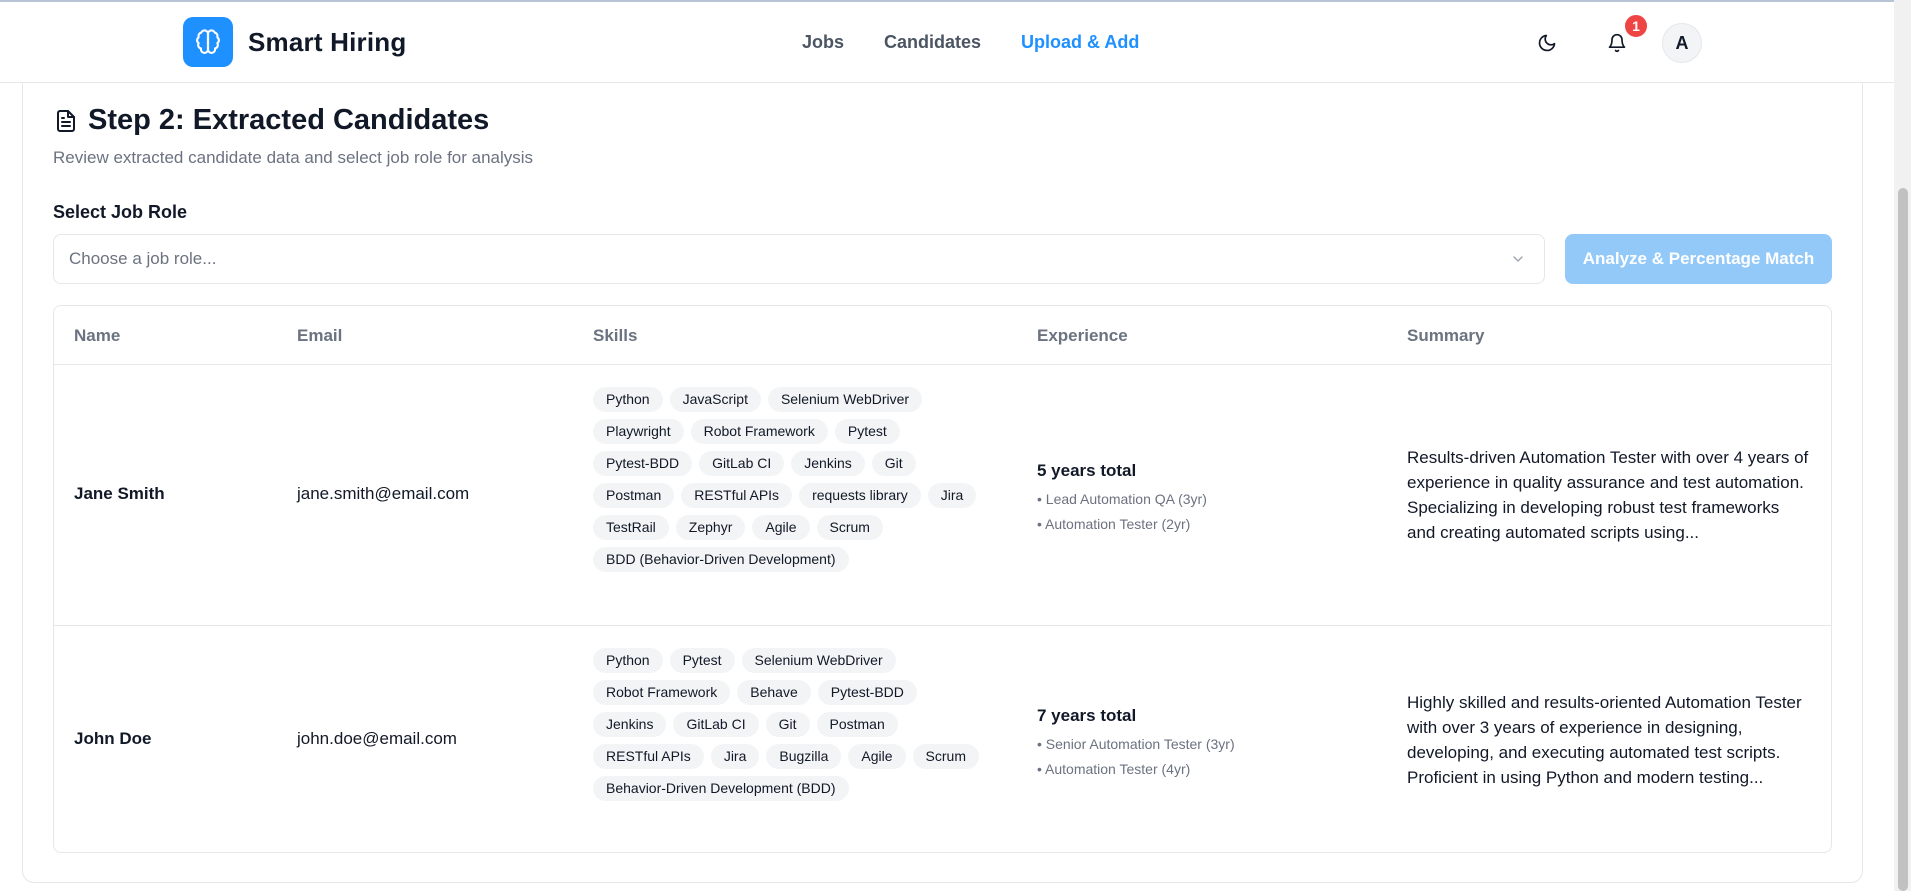 The image size is (1911, 891). What do you see at coordinates (804, 756) in the screenshot?
I see `skill-chip: Bugzilla` at bounding box center [804, 756].